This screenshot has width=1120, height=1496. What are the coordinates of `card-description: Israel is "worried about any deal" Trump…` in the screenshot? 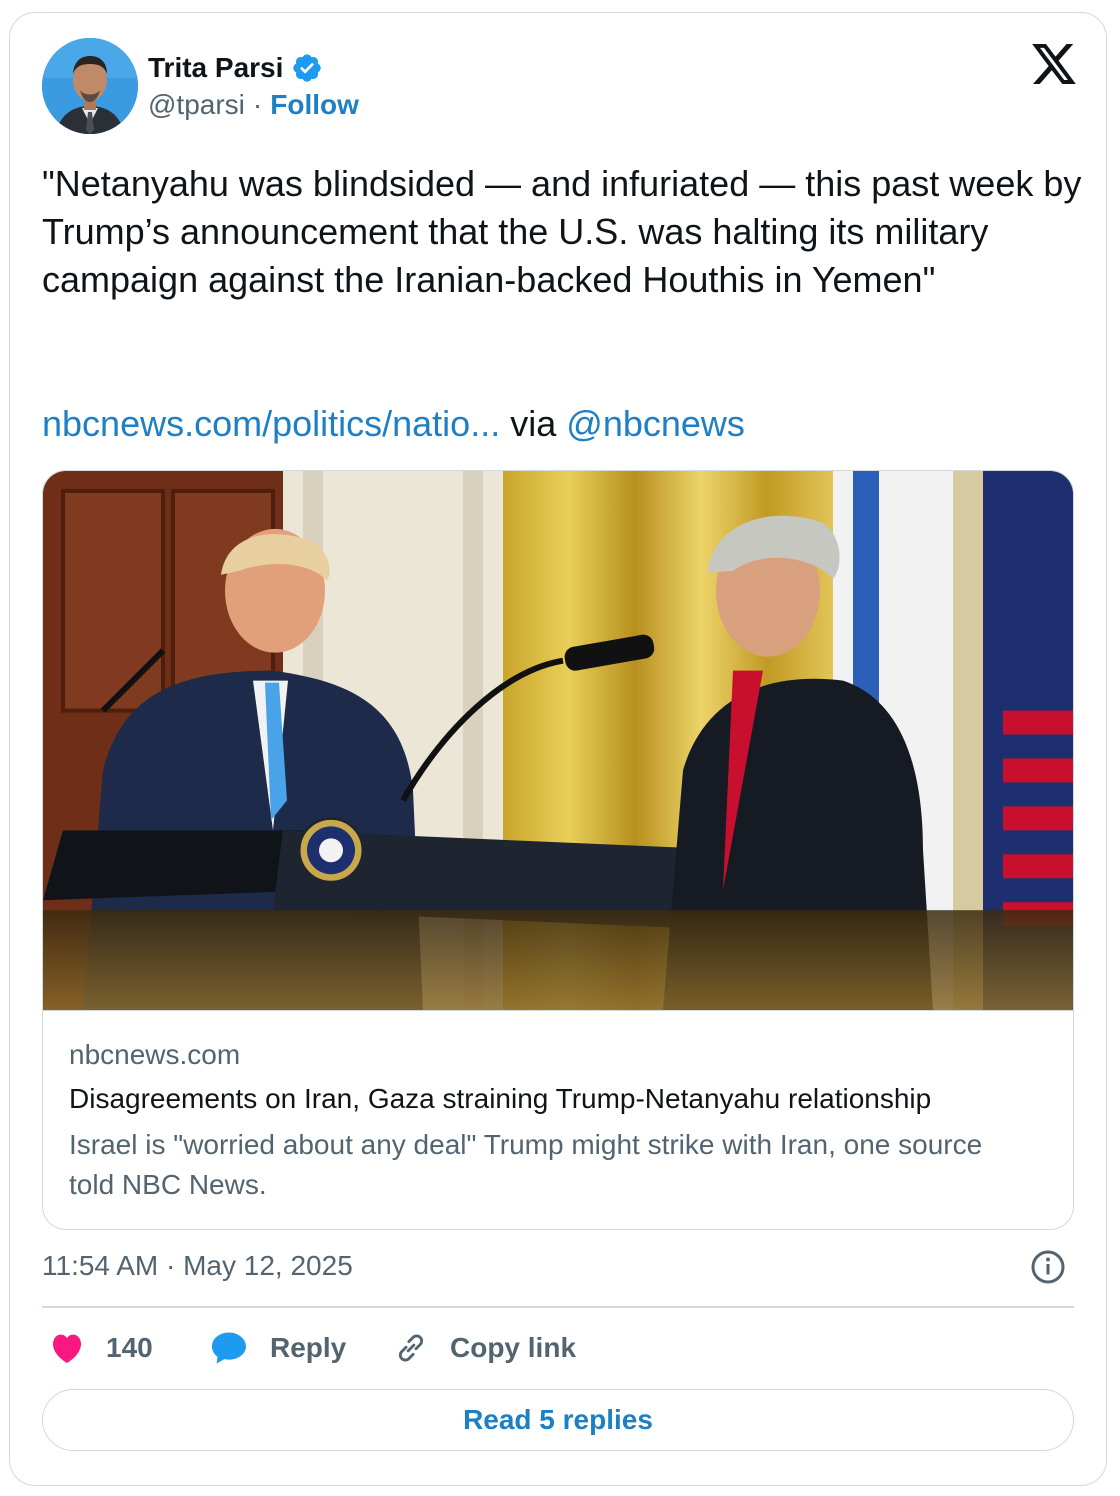 It's located at (526, 1164).